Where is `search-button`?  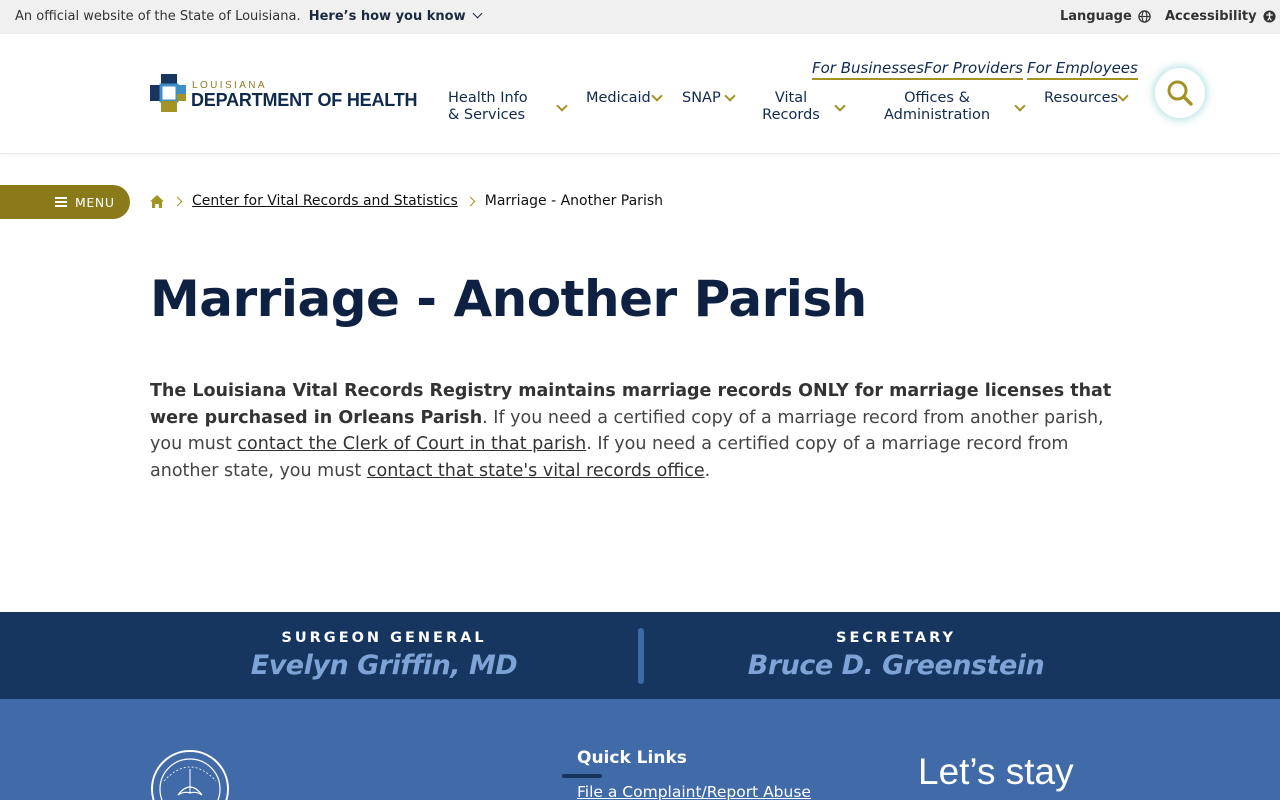
search-button is located at coordinates (1180, 93).